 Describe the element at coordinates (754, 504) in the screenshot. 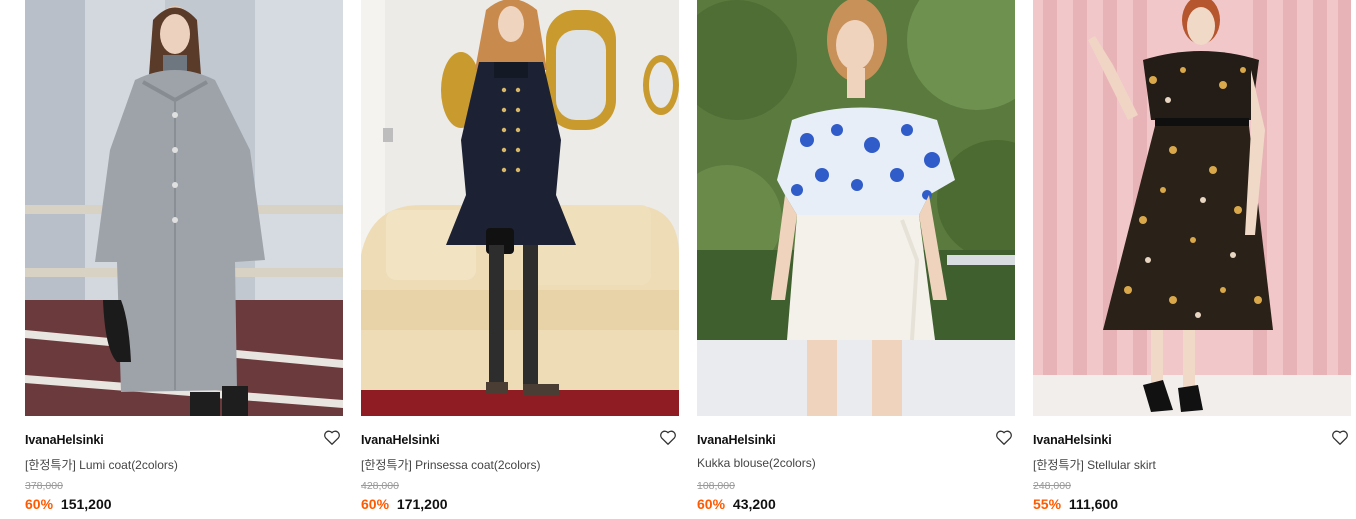

I see `sale-price: 43,200` at that location.